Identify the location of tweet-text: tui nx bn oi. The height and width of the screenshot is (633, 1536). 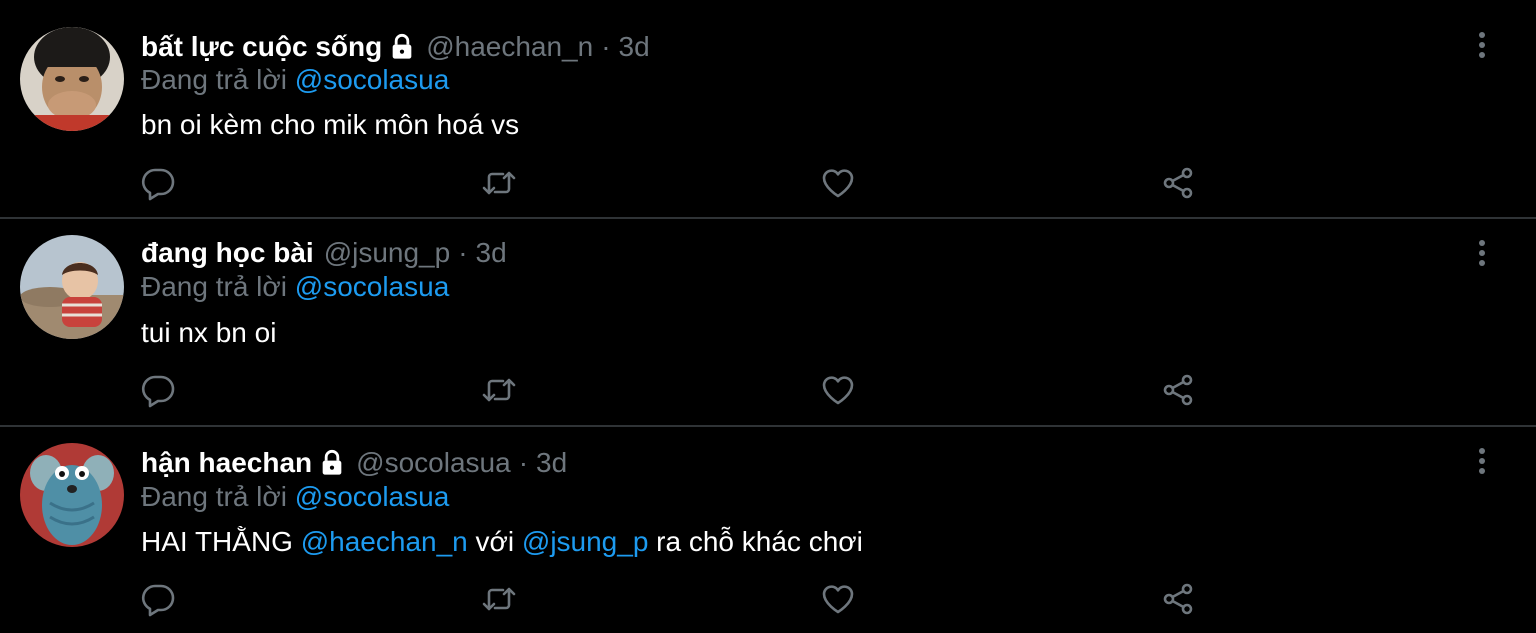
(209, 332).